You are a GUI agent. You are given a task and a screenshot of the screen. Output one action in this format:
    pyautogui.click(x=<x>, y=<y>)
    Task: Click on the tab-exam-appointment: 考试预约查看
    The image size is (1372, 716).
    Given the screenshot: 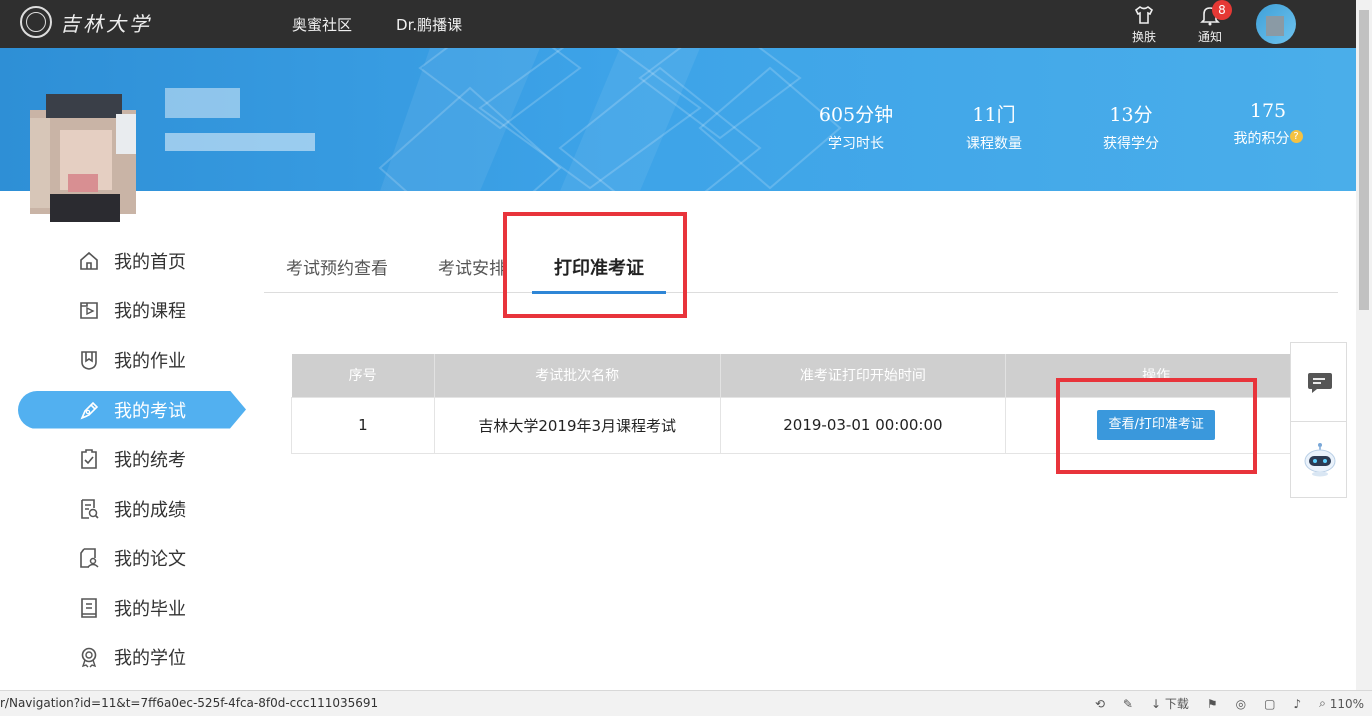 What is the action you would take?
    pyautogui.click(x=337, y=266)
    